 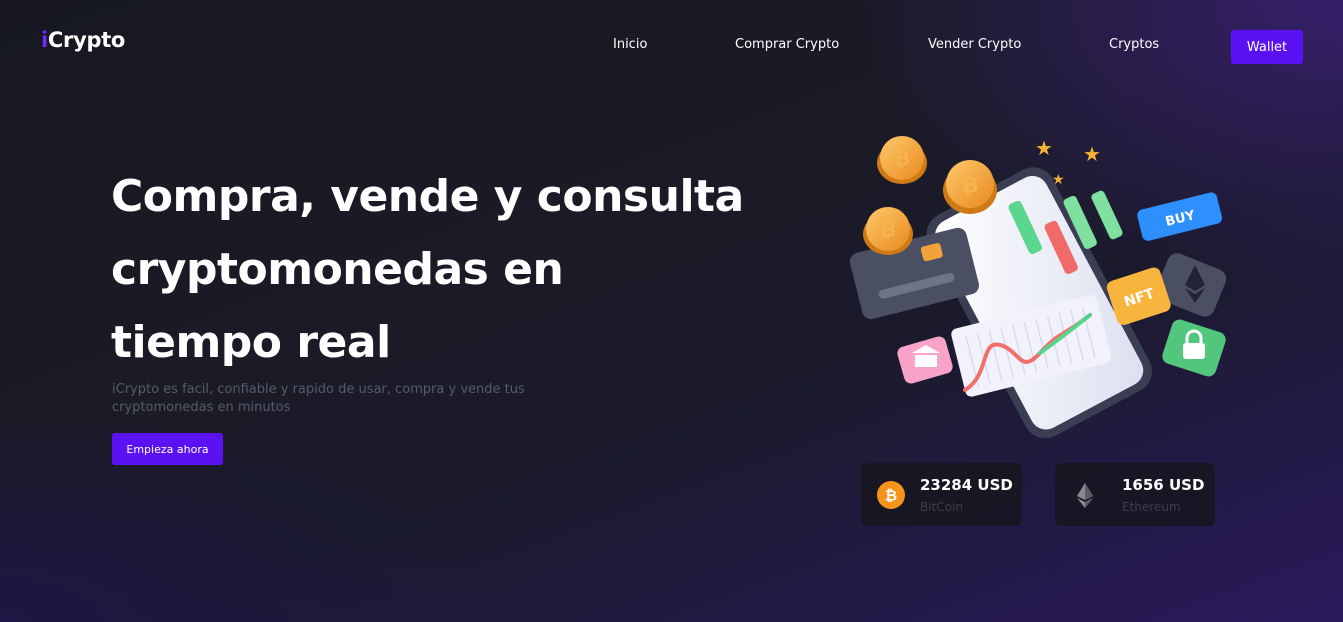 I want to click on logo: iCrypto, so click(x=83, y=40).